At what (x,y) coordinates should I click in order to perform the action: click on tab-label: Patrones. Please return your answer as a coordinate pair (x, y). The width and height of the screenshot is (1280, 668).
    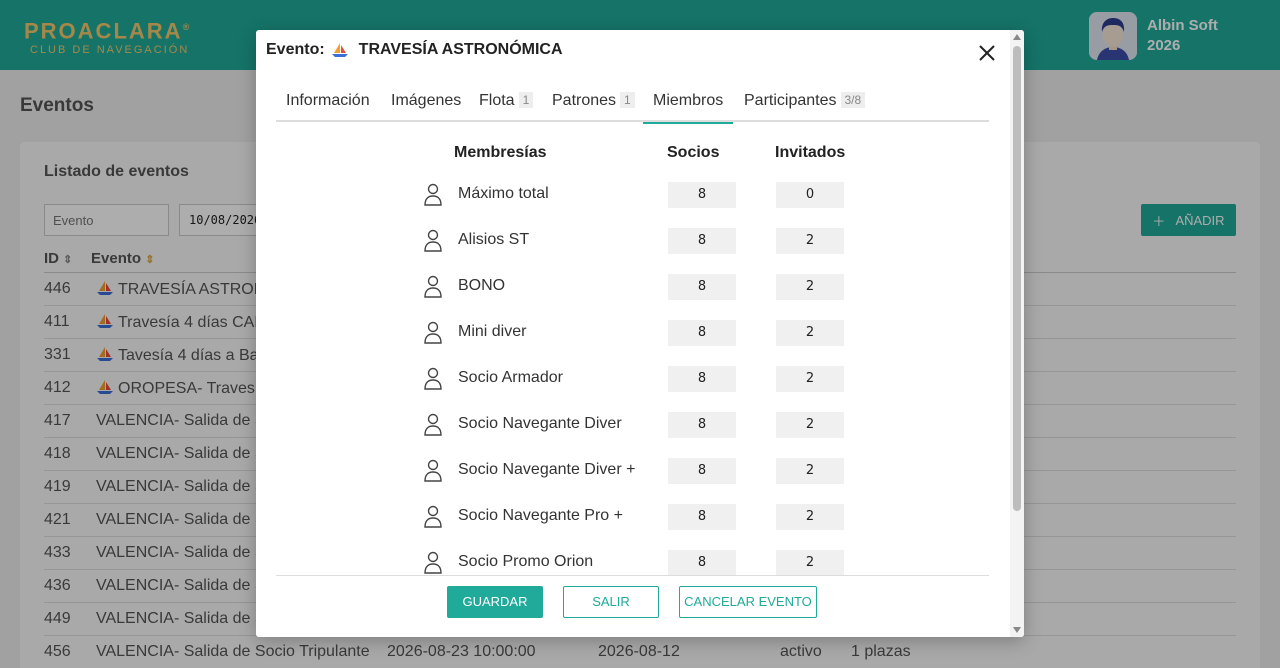
    Looking at the image, I should click on (584, 100).